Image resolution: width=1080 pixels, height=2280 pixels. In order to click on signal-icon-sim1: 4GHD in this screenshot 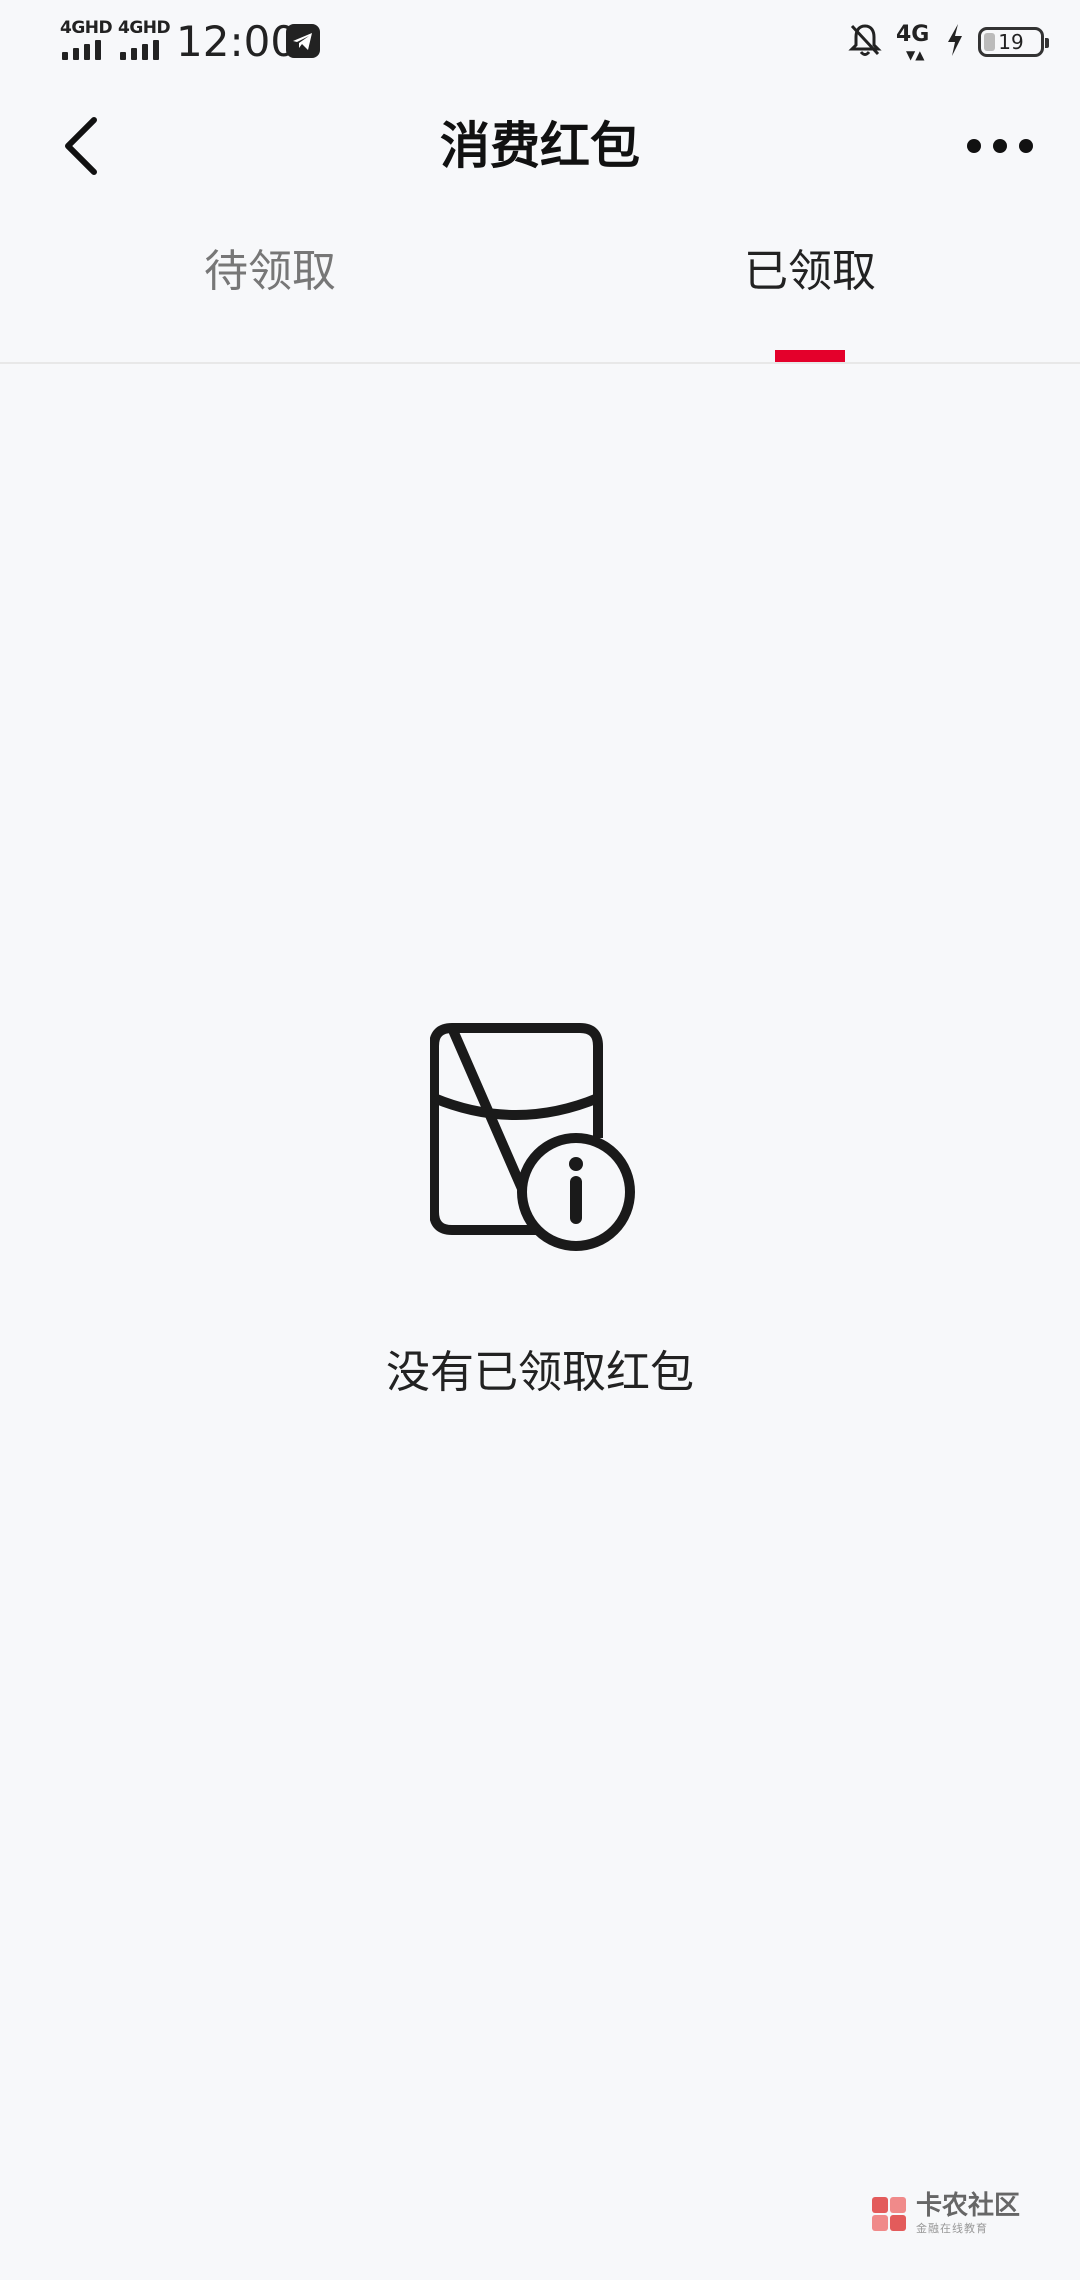, I will do `click(86, 39)`.